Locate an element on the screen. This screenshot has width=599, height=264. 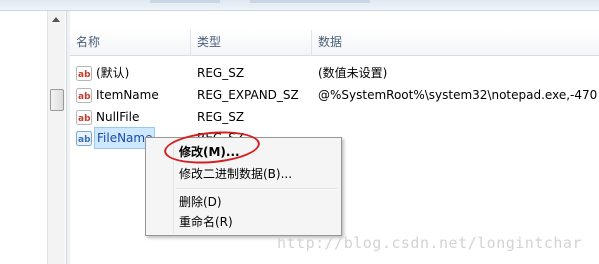
menu-item-rename: 重命名(R) is located at coordinates (242, 222).